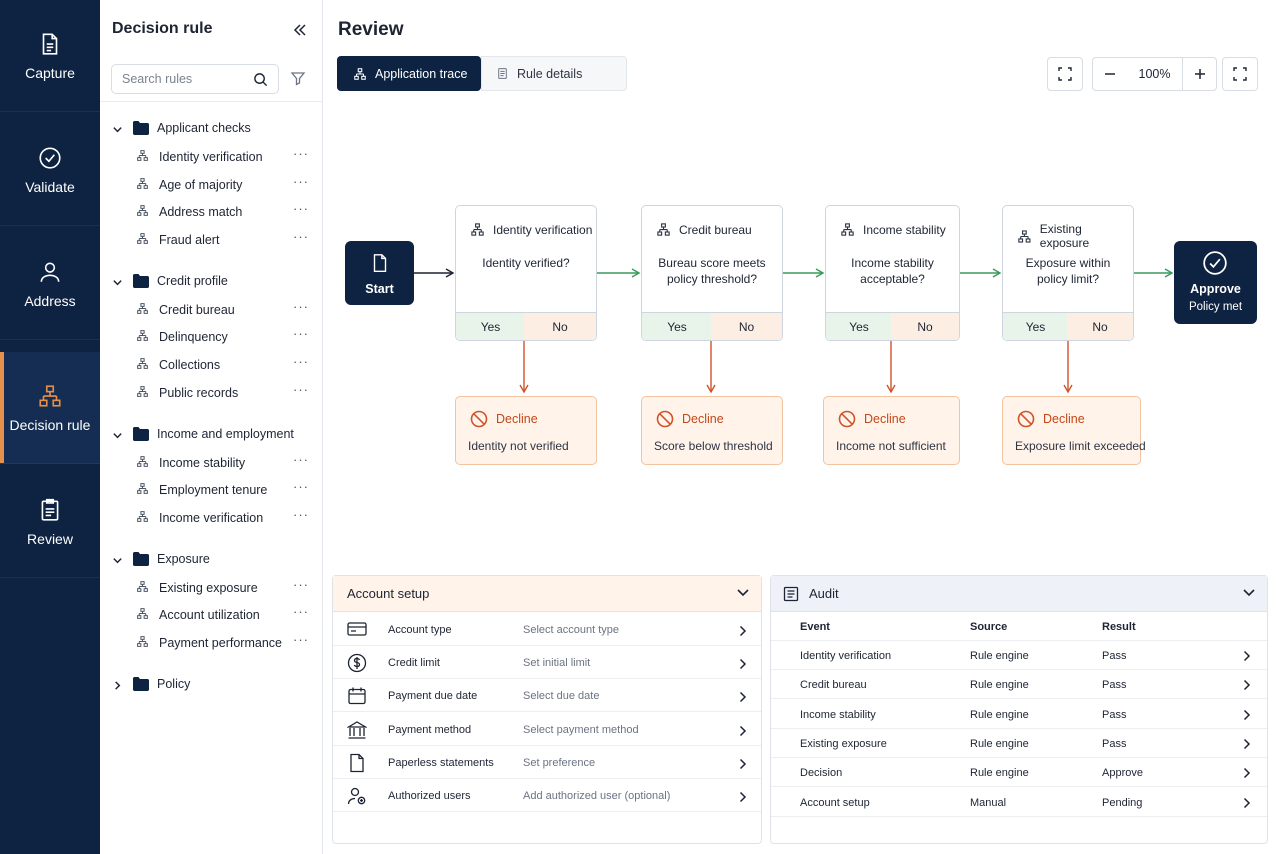 The image size is (1280, 854). I want to click on decline-node-identity: Decline Identity not verified, so click(526, 430).